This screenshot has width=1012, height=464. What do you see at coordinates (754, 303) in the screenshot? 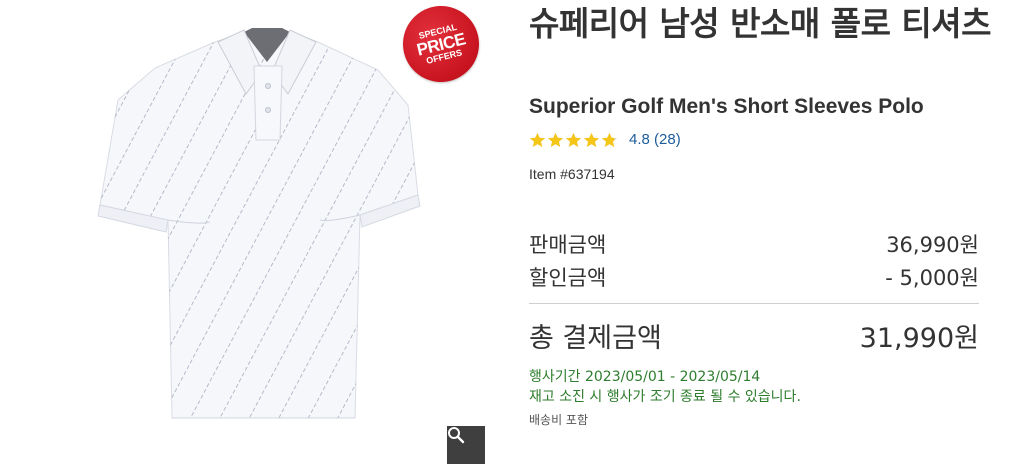
I see `price-divider` at bounding box center [754, 303].